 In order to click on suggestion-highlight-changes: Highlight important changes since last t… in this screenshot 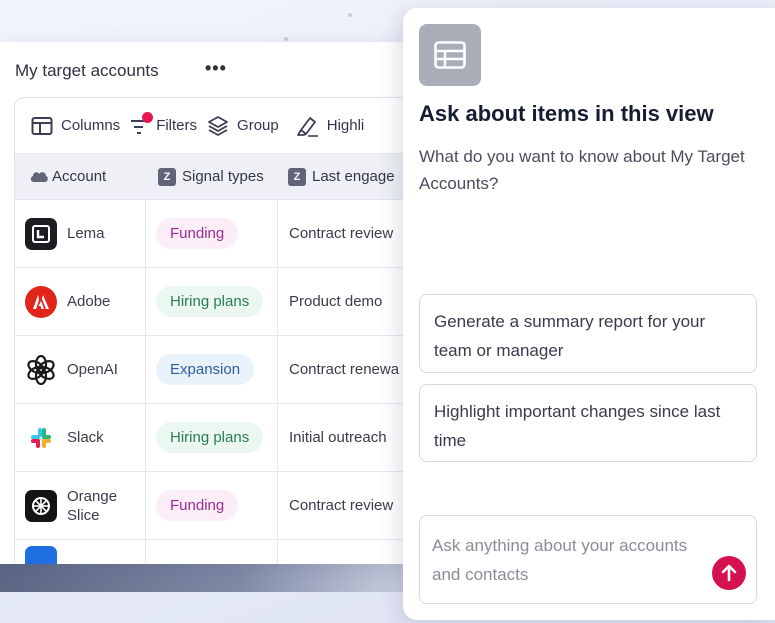, I will do `click(588, 423)`.